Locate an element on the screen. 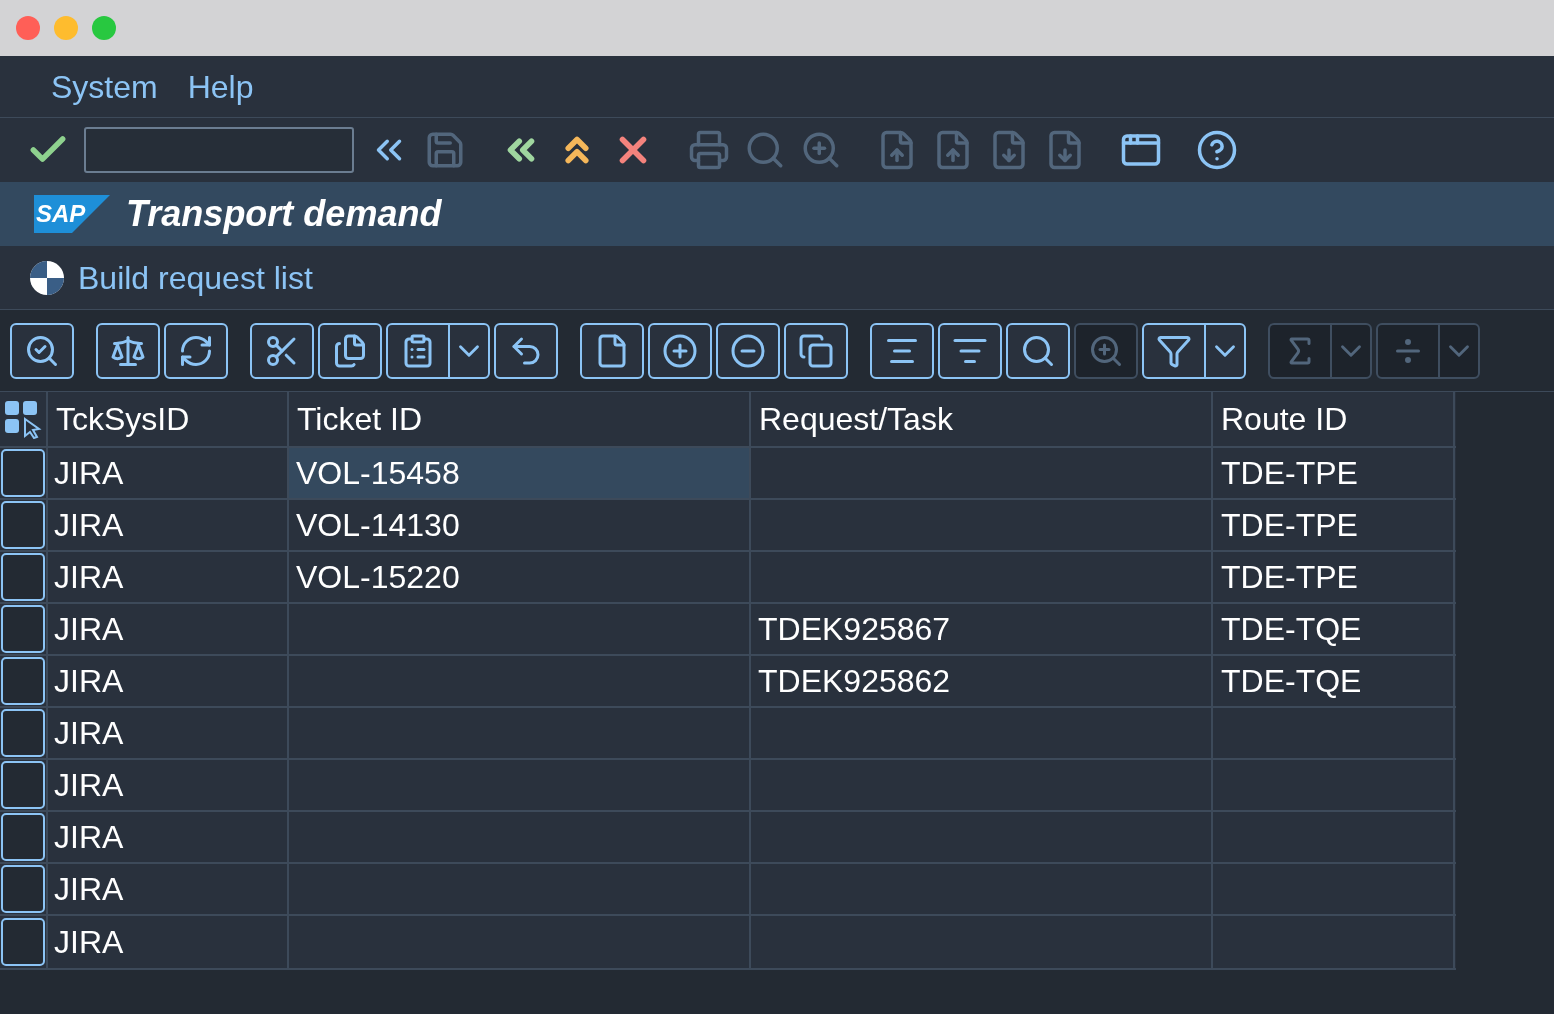 The width and height of the screenshot is (1554, 1014). minus-circle-icon is located at coordinates (748, 350).